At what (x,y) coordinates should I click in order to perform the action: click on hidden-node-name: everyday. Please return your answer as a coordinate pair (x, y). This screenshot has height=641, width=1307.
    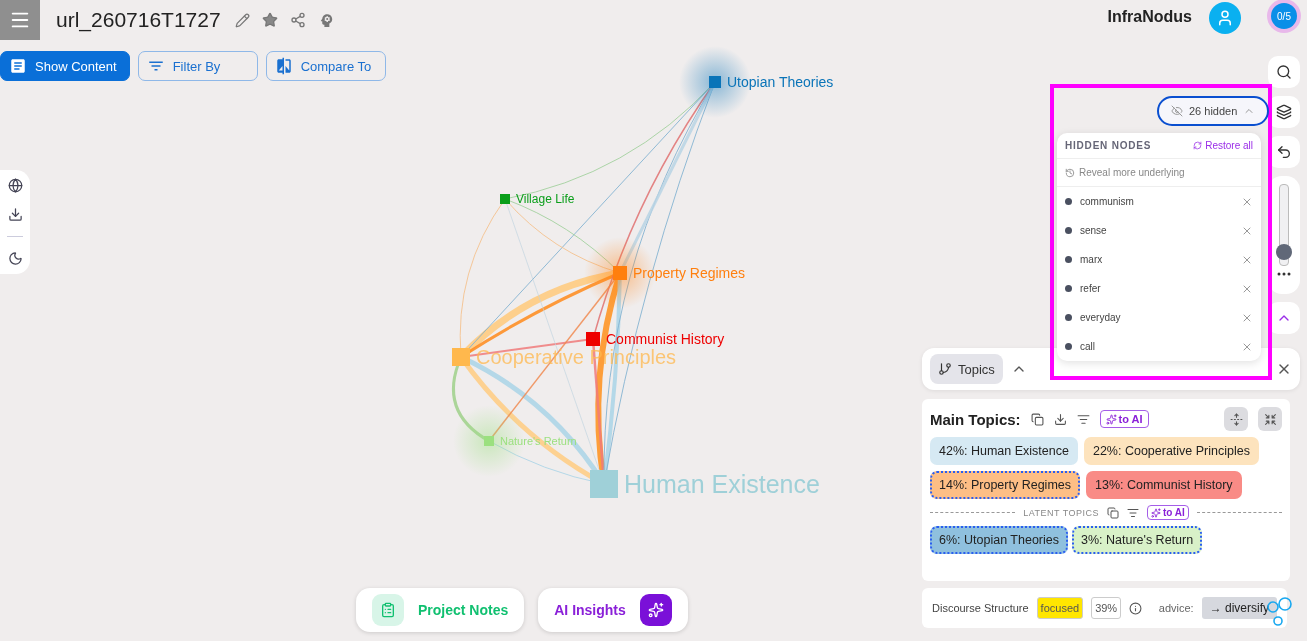
    Looking at the image, I should click on (1101, 317).